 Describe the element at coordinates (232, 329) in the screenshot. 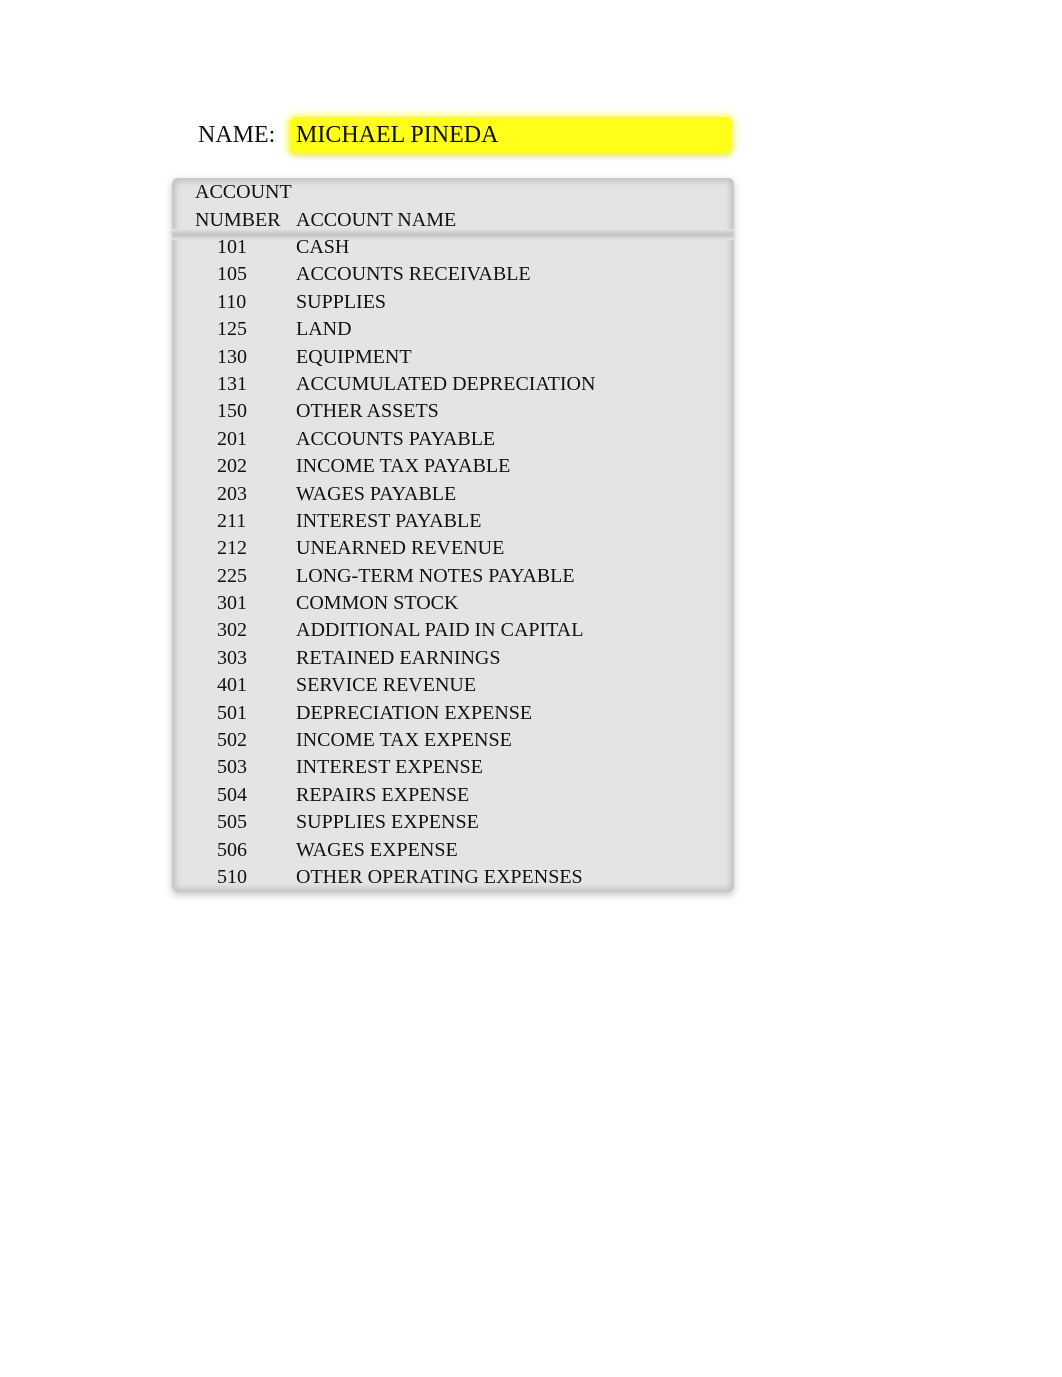

I see `account-number: 125` at that location.